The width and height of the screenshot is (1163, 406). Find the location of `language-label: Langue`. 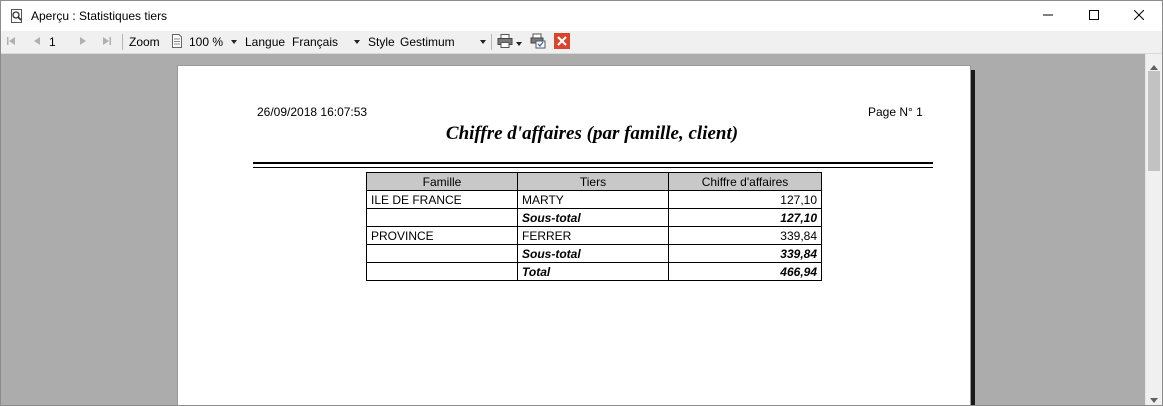

language-label: Langue is located at coordinates (265, 42).